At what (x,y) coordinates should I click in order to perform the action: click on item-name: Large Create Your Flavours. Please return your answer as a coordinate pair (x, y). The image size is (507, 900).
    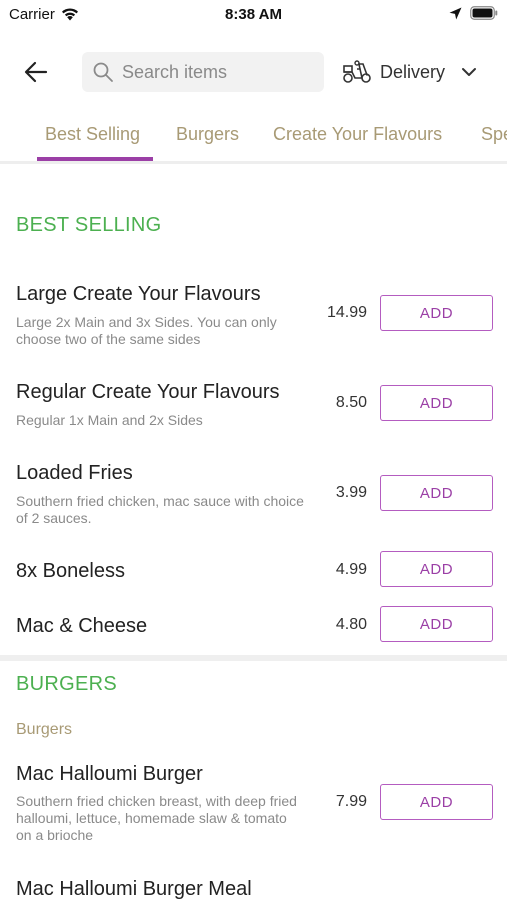
    Looking at the image, I should click on (138, 294).